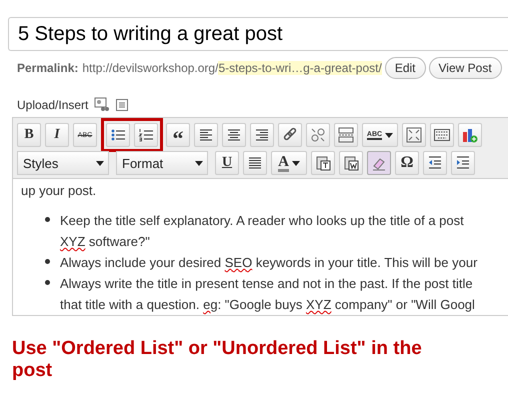 This screenshot has width=508, height=400. I want to click on list-item-text: that title with a question. eg: "Google buys XYZ company" or "Will Googl, so click(267, 305).